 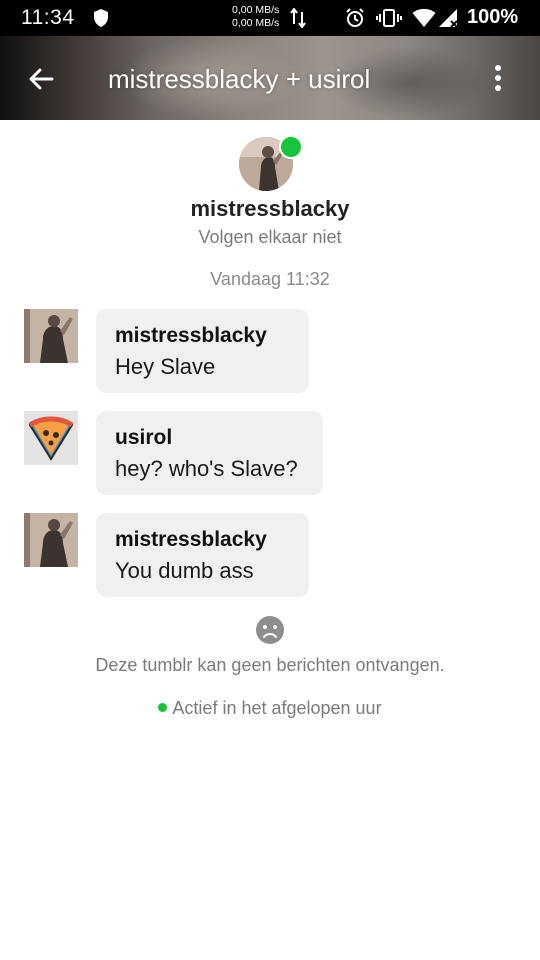 What do you see at coordinates (270, 237) in the screenshot?
I see `follow-status: Volgen elkaar niet` at bounding box center [270, 237].